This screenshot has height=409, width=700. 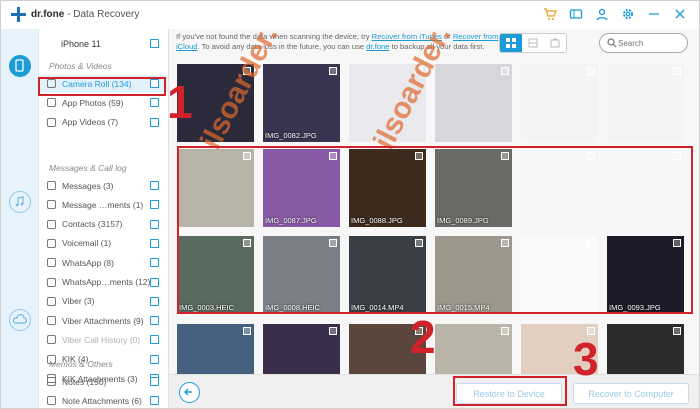 What do you see at coordinates (509, 393) in the screenshot?
I see `restore-to-device-button: Restore to Device` at bounding box center [509, 393].